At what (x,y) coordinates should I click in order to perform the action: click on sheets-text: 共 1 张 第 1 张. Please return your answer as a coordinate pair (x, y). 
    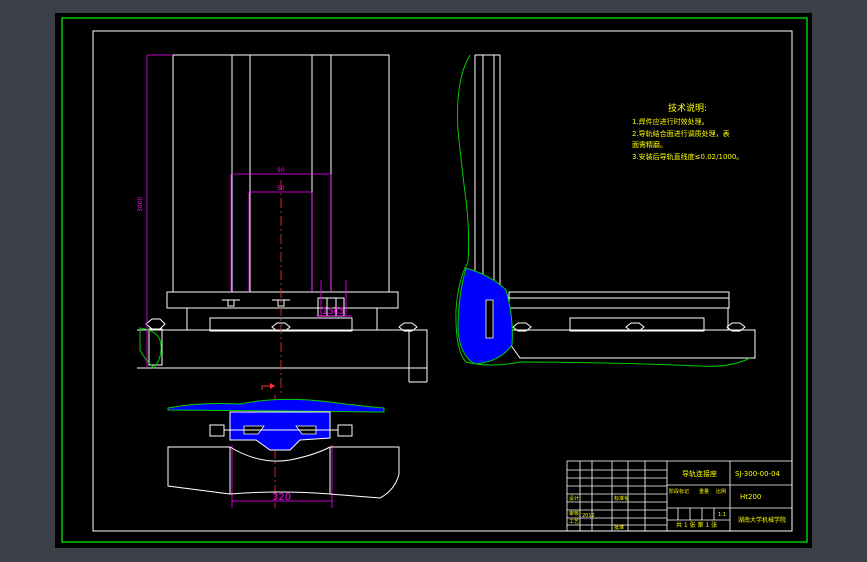
    Looking at the image, I should click on (696, 525).